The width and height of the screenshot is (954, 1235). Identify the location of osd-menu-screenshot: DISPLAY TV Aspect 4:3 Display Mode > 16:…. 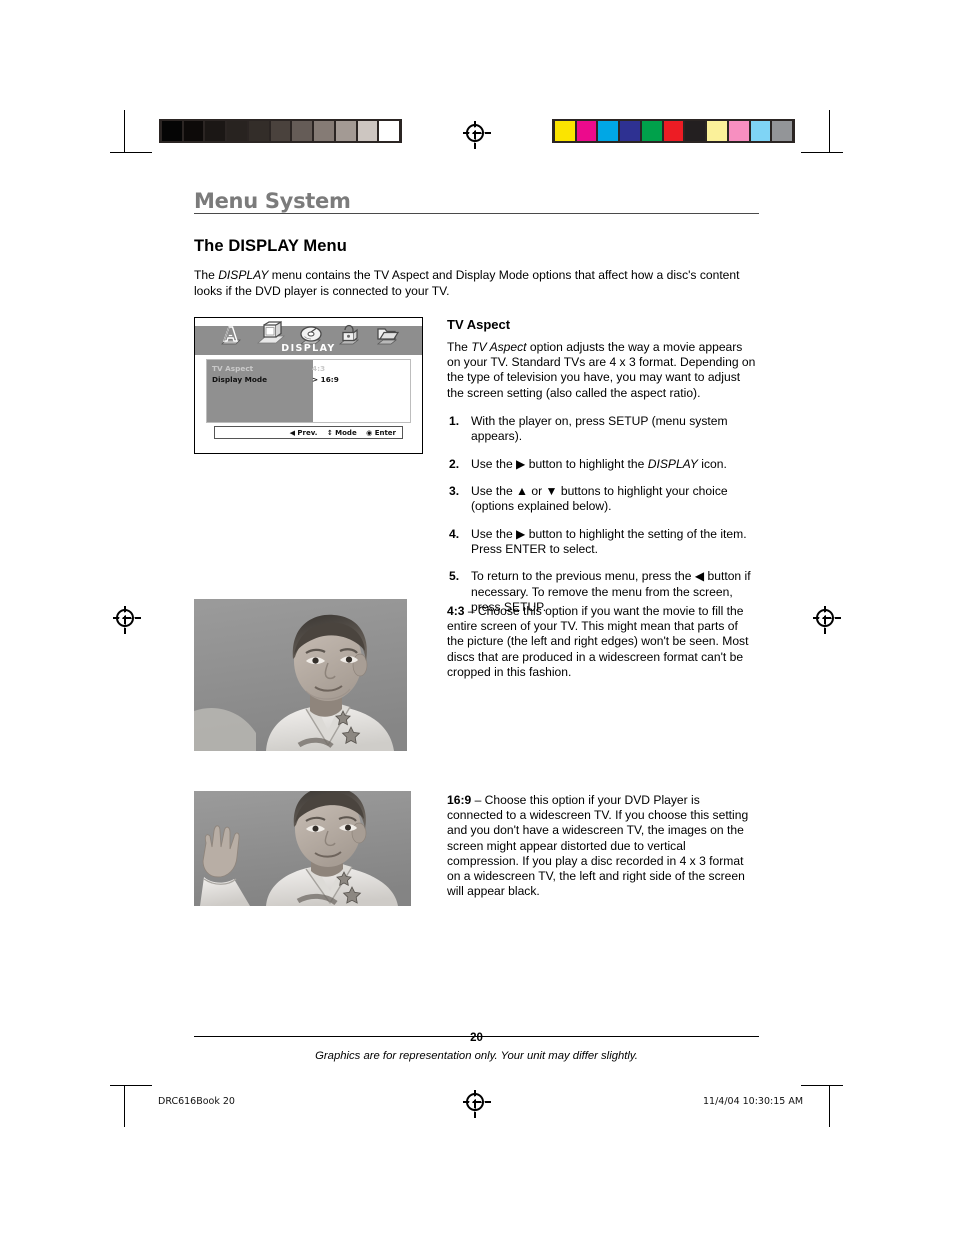
(308, 385).